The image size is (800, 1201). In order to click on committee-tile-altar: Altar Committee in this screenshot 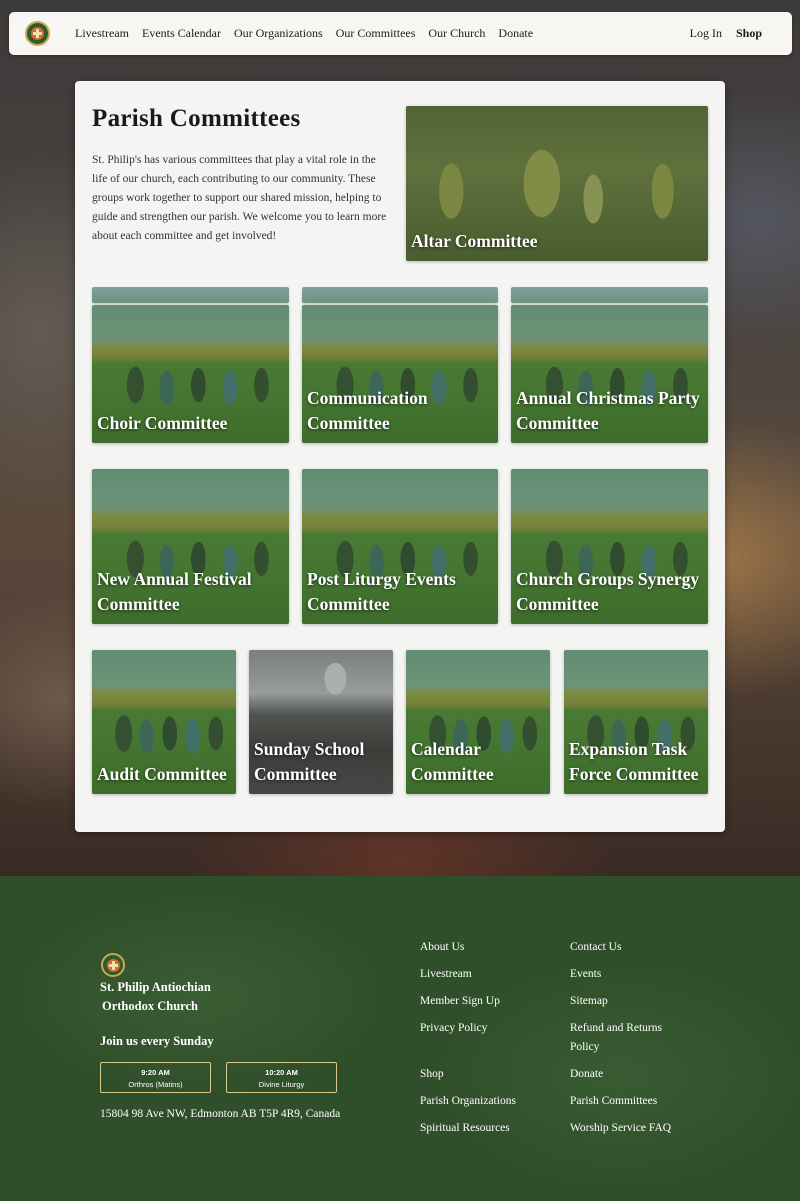, I will do `click(557, 183)`.